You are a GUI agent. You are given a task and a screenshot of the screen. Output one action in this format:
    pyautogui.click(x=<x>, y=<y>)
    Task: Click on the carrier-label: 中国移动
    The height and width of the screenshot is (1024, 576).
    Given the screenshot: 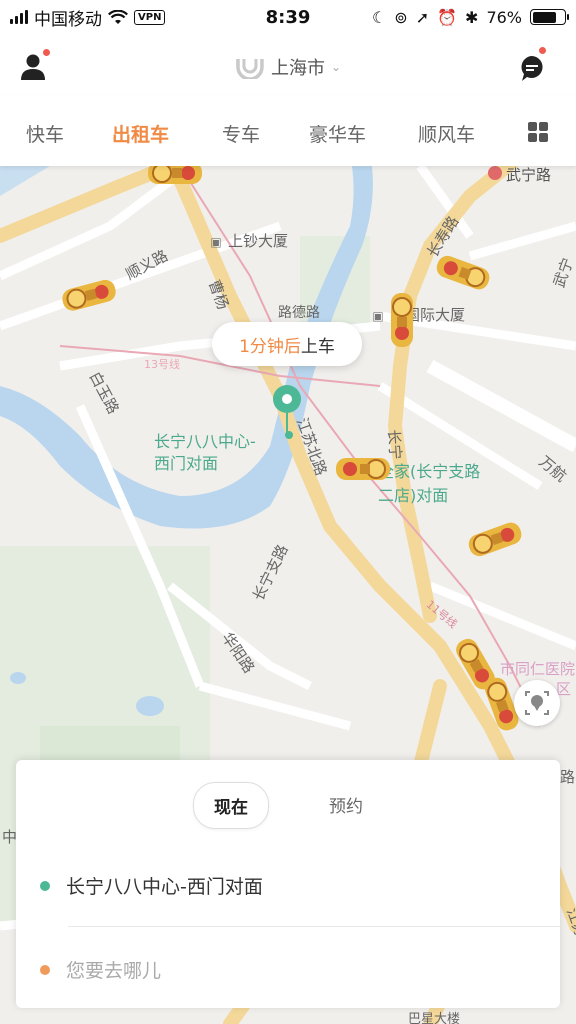 What is the action you would take?
    pyautogui.click(x=68, y=19)
    